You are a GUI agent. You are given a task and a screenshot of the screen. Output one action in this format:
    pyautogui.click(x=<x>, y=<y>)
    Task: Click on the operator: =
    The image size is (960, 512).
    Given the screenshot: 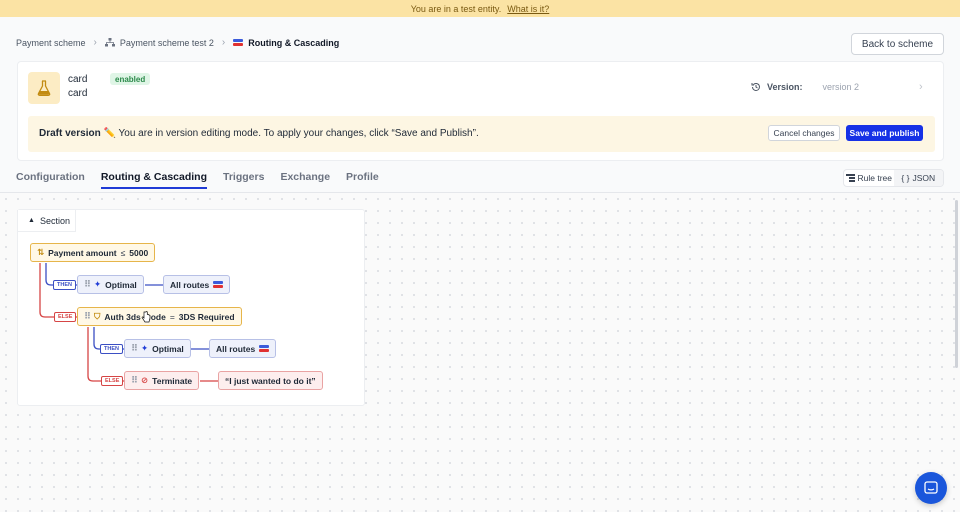 What is the action you would take?
    pyautogui.click(x=172, y=316)
    